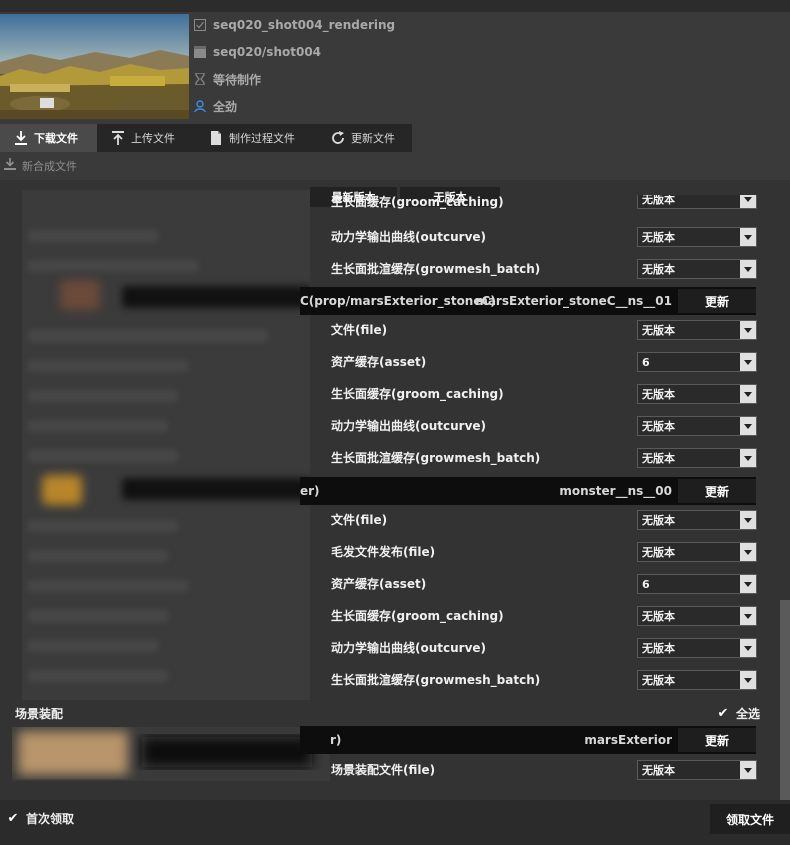 The width and height of the screenshot is (790, 845). What do you see at coordinates (39, 714) in the screenshot?
I see `scene-assembly-title: 场景装配` at bounding box center [39, 714].